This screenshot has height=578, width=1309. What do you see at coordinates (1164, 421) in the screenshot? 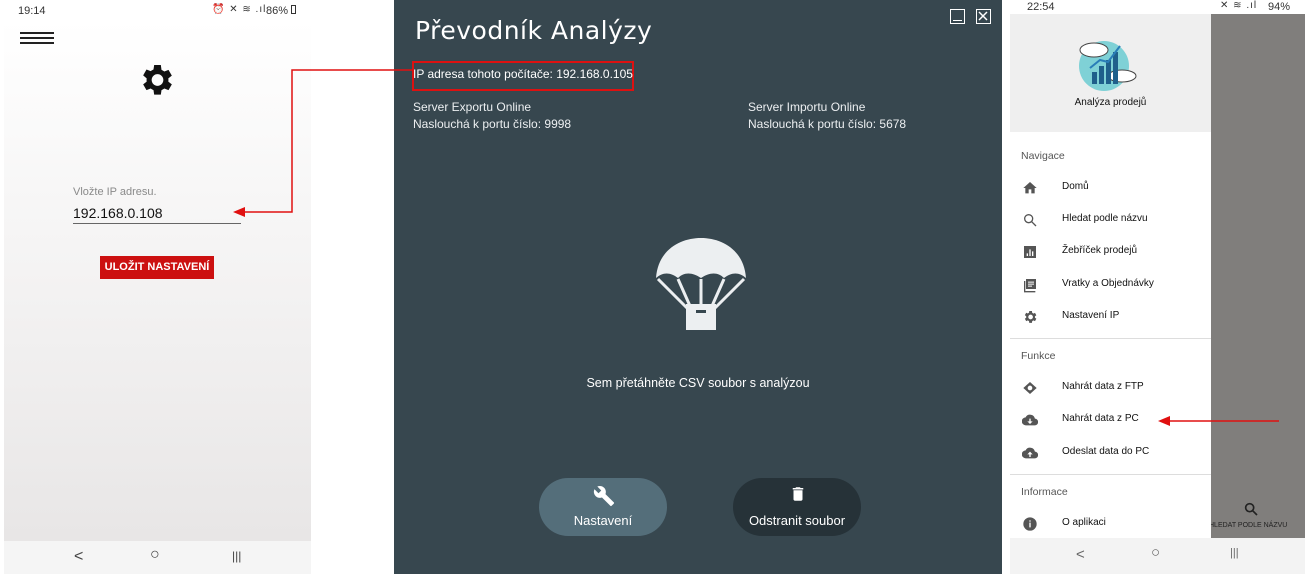
I see `arrow-pc-upload-head` at bounding box center [1164, 421].